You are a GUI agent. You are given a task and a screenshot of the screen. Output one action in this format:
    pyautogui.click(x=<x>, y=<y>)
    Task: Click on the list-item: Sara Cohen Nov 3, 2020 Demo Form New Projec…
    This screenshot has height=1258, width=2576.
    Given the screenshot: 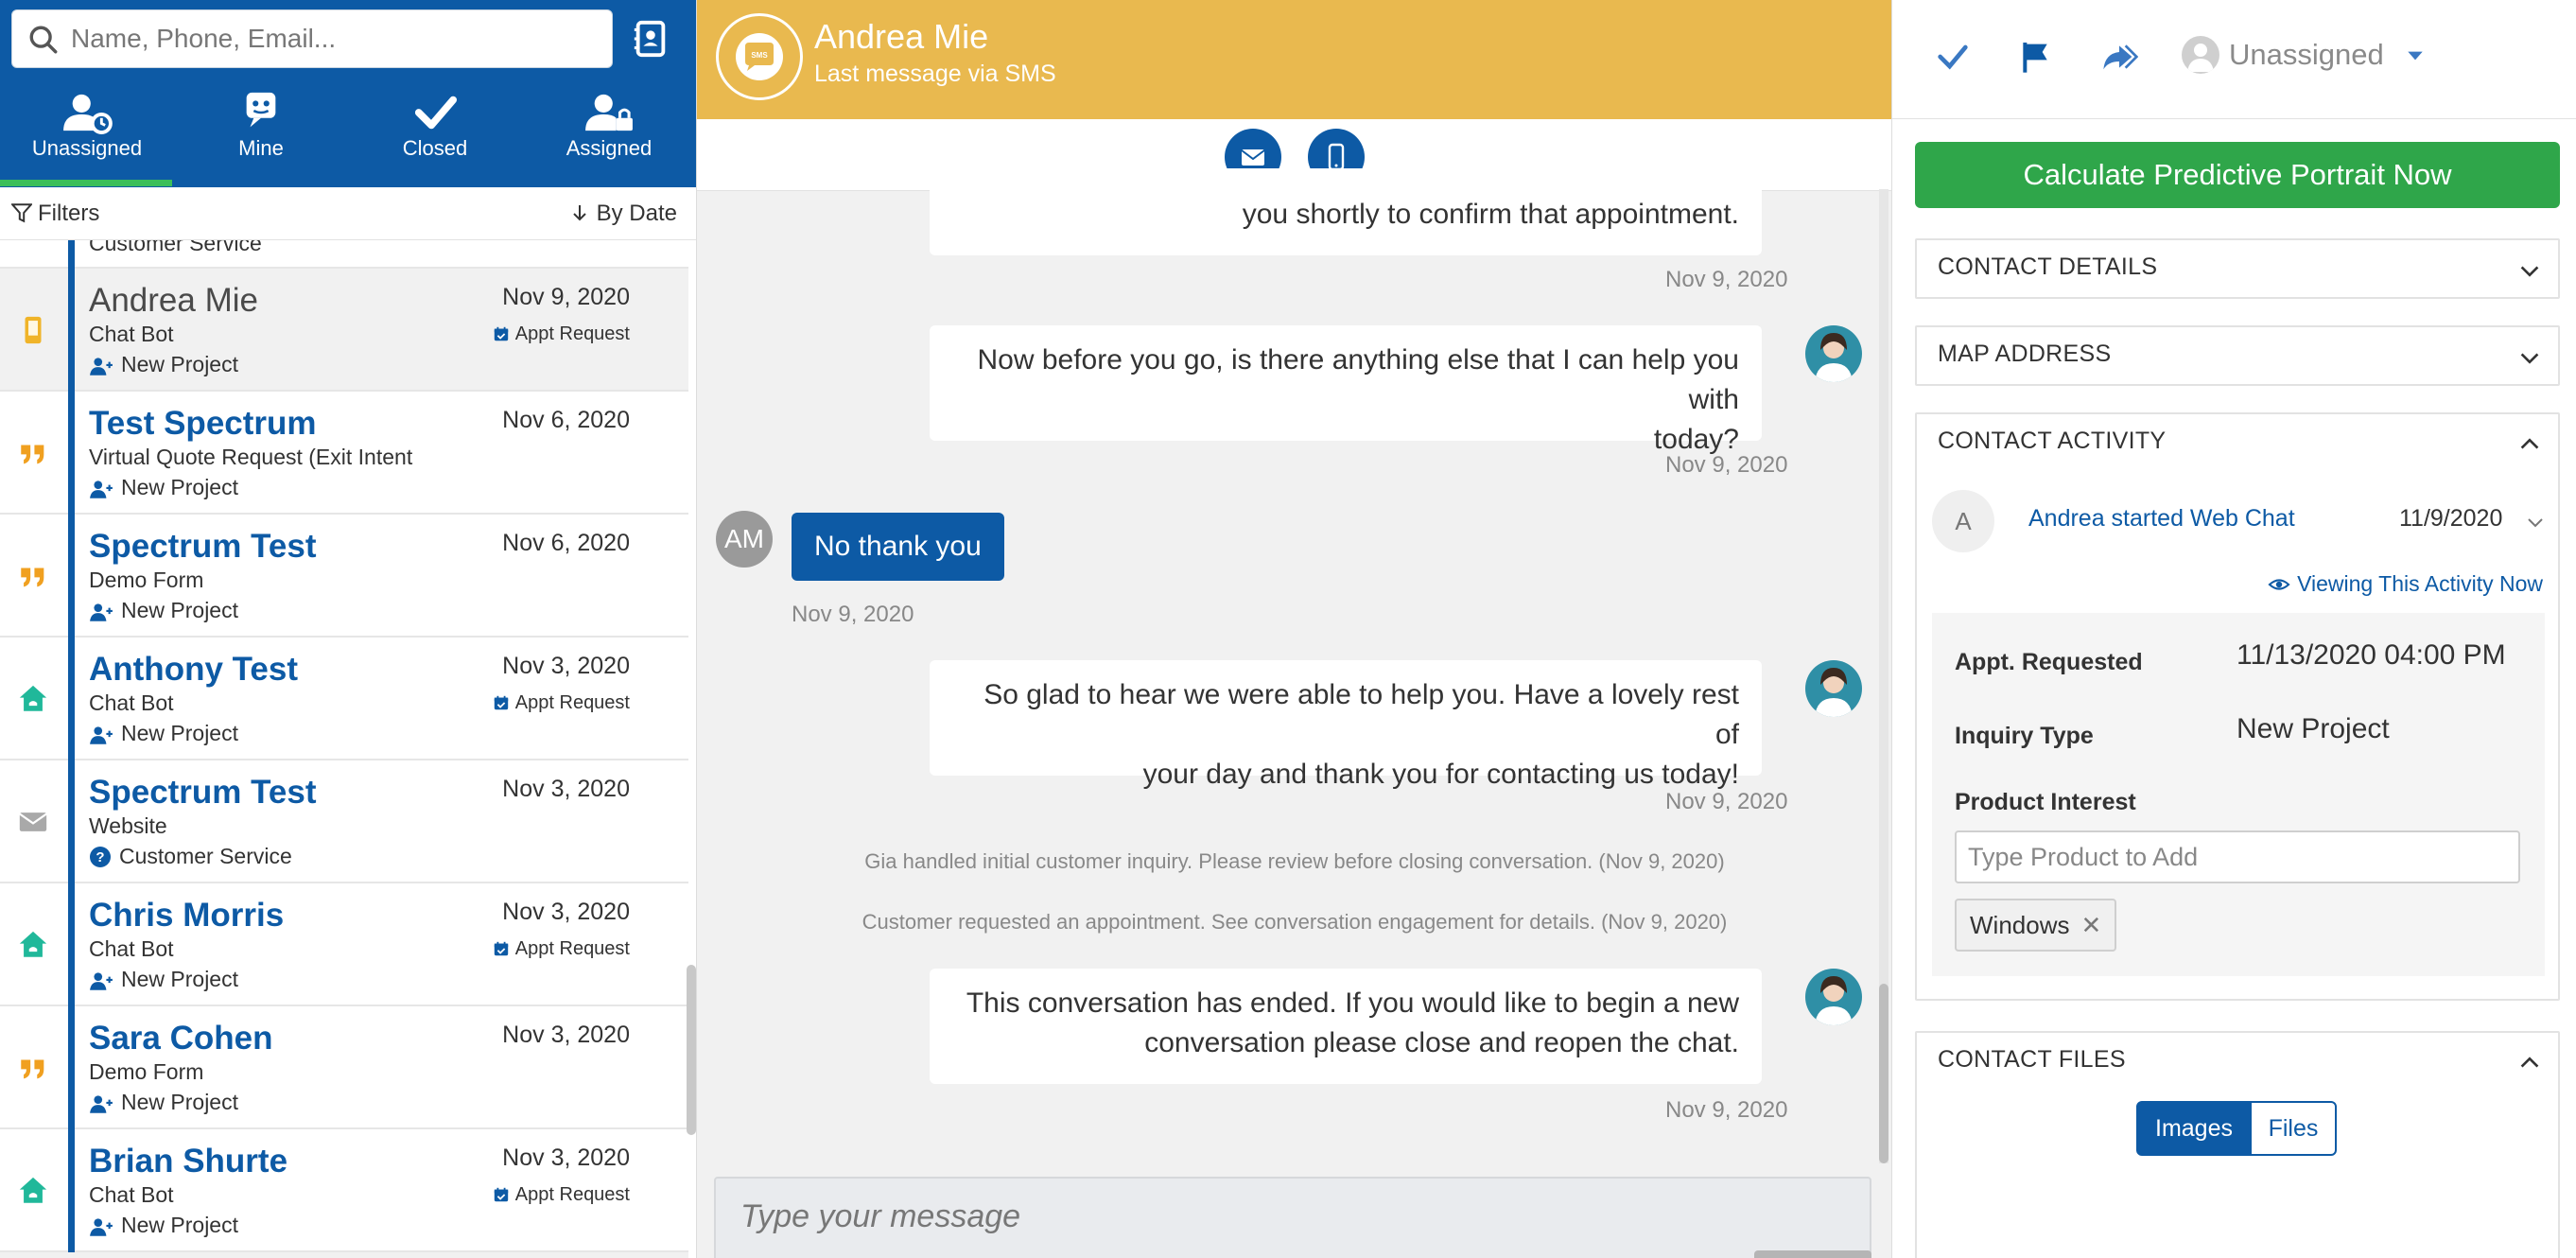 What is the action you would take?
    pyautogui.click(x=344, y=1067)
    